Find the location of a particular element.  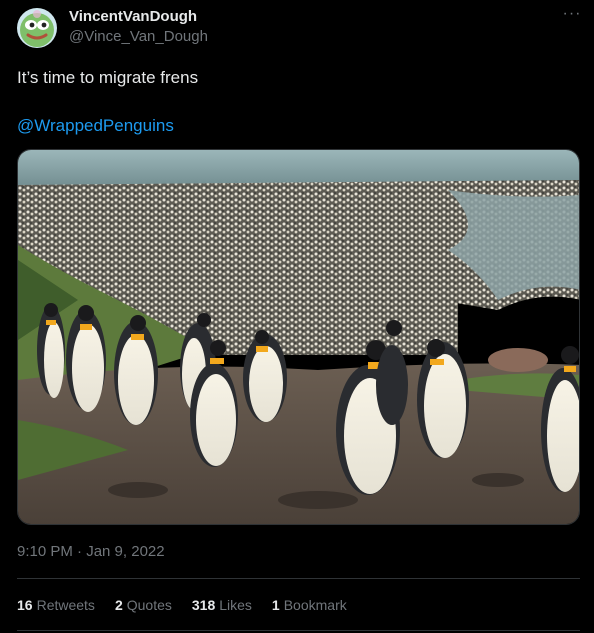

quotes-label: Quotes is located at coordinates (149, 605).